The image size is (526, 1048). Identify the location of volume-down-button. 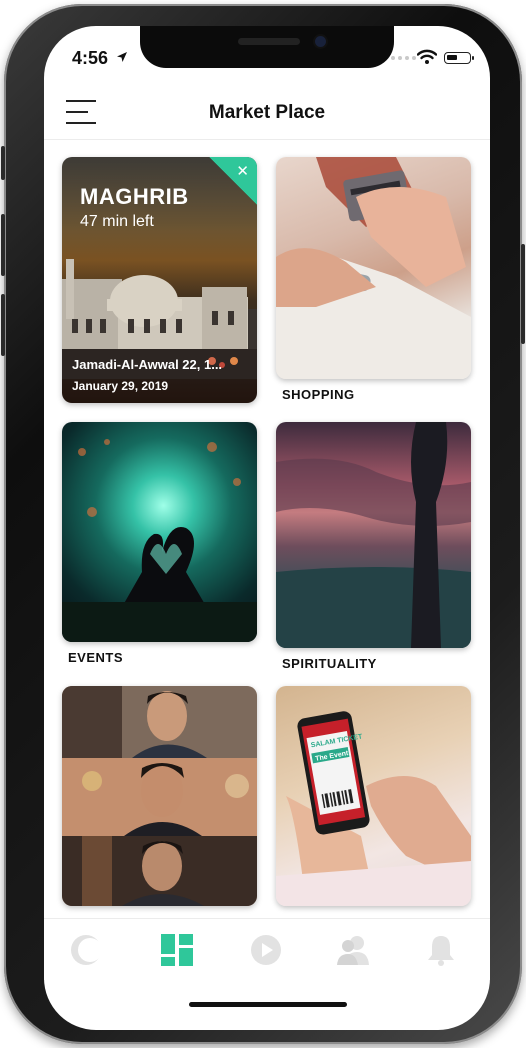
(3, 325).